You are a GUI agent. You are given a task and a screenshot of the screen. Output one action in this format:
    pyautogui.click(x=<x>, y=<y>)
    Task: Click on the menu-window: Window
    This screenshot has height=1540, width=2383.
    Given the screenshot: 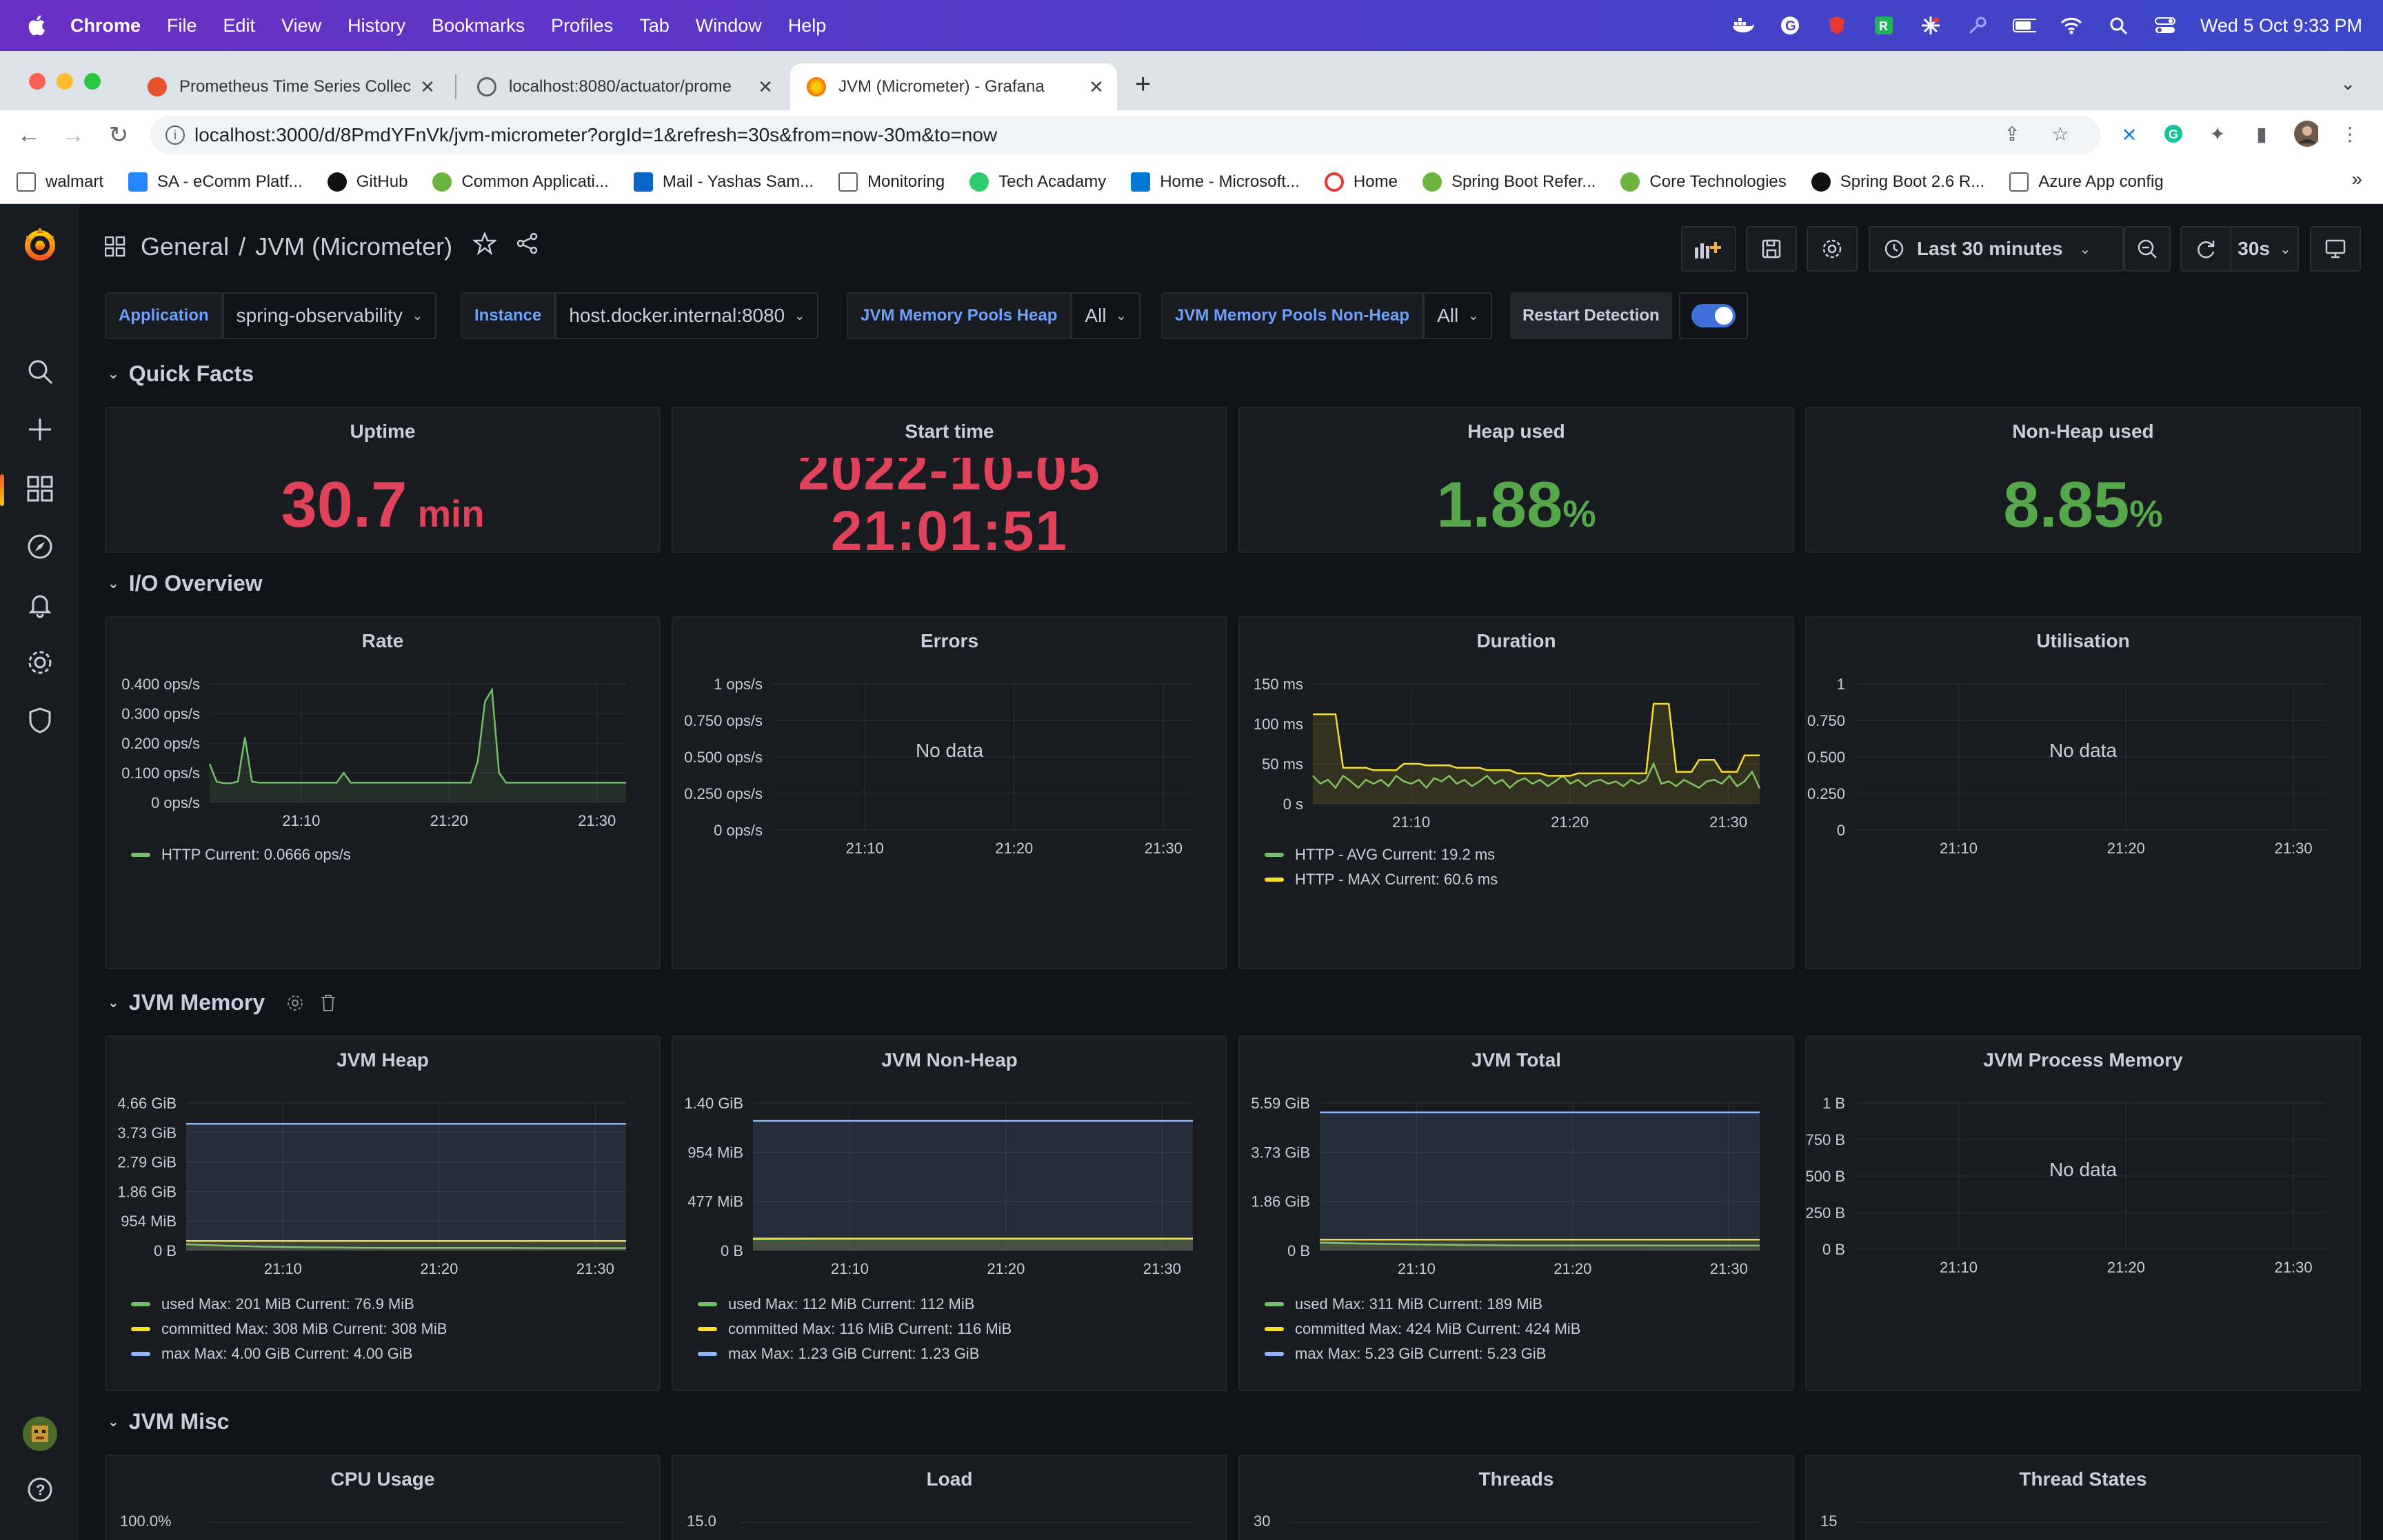 What is the action you would take?
    pyautogui.click(x=729, y=26)
    